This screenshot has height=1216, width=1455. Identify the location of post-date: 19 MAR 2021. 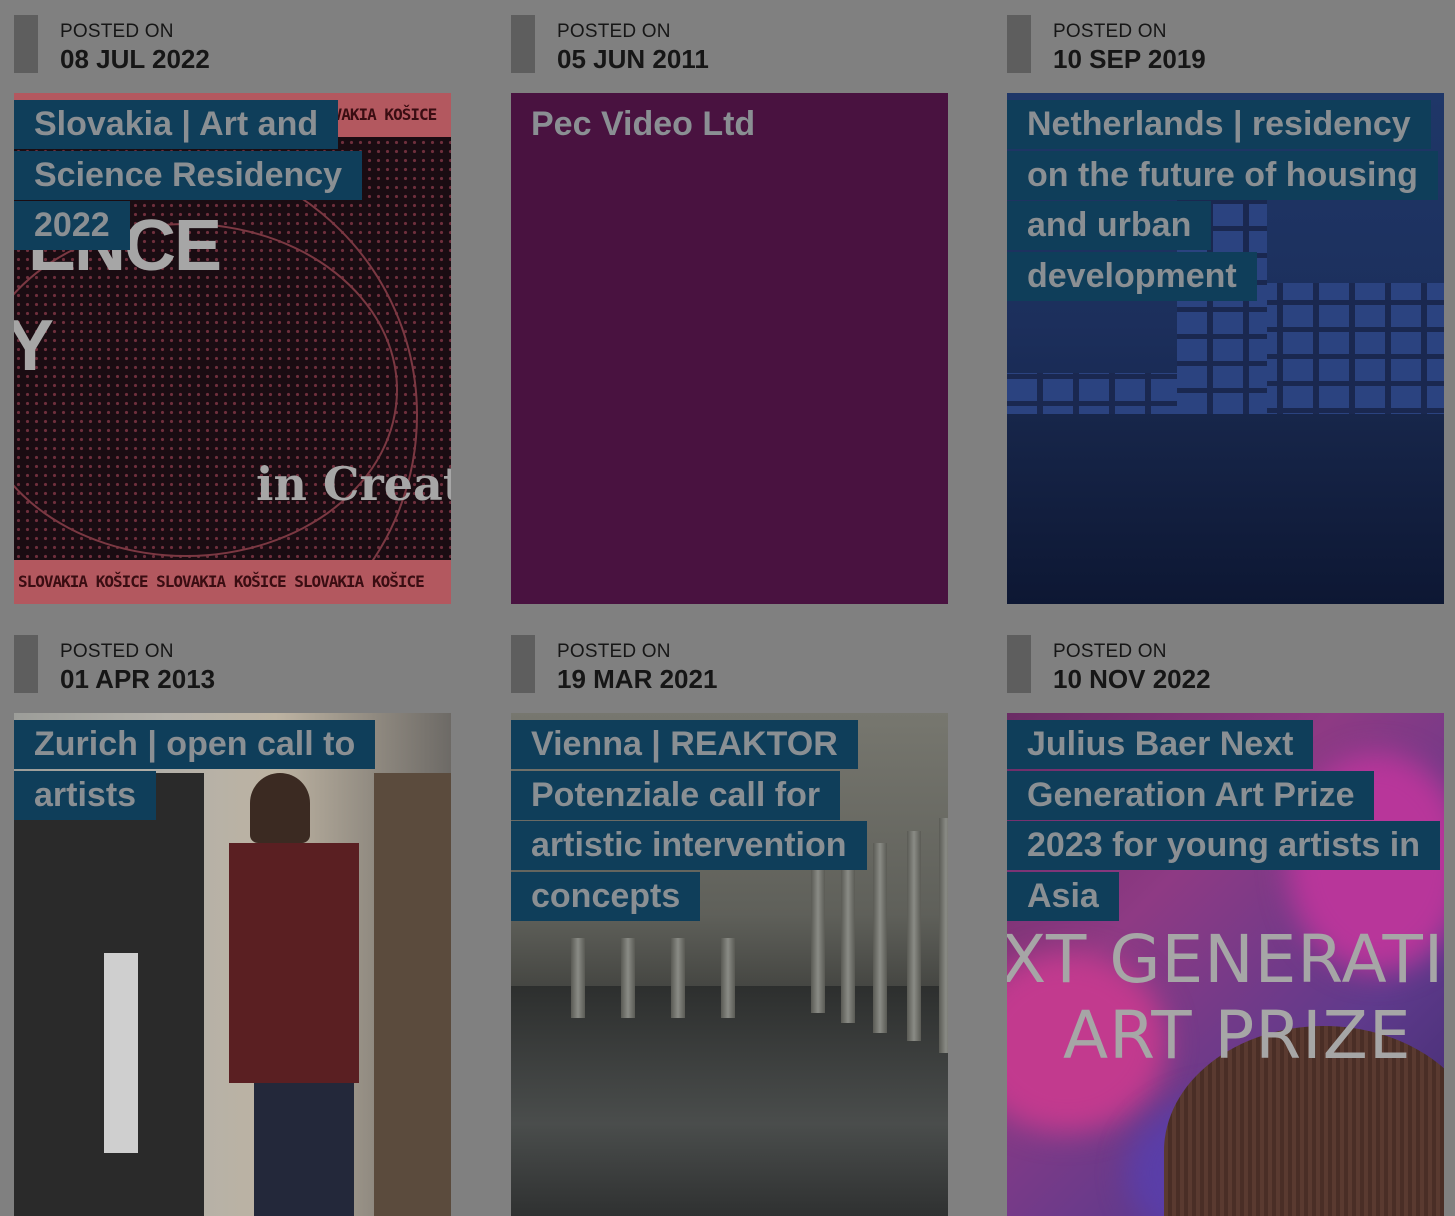
(637, 679).